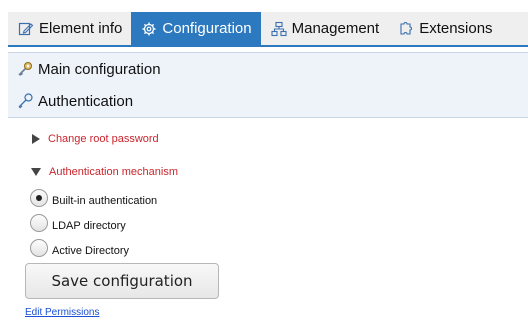 This screenshot has height=329, width=528. I want to click on option-label: LDAP directory, so click(89, 226).